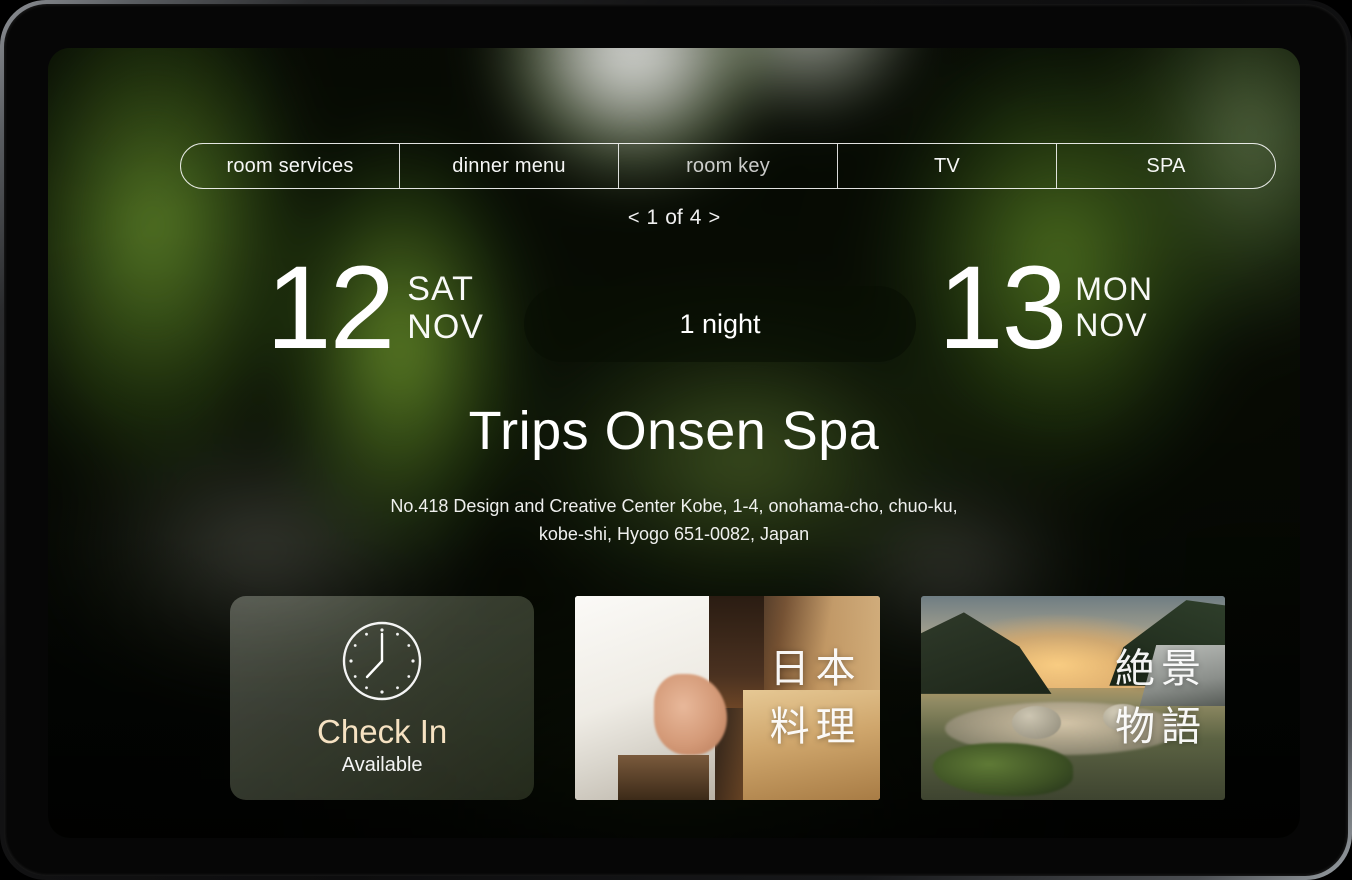 The height and width of the screenshot is (880, 1352). What do you see at coordinates (634, 218) in the screenshot?
I see `pager-prev-button: <` at bounding box center [634, 218].